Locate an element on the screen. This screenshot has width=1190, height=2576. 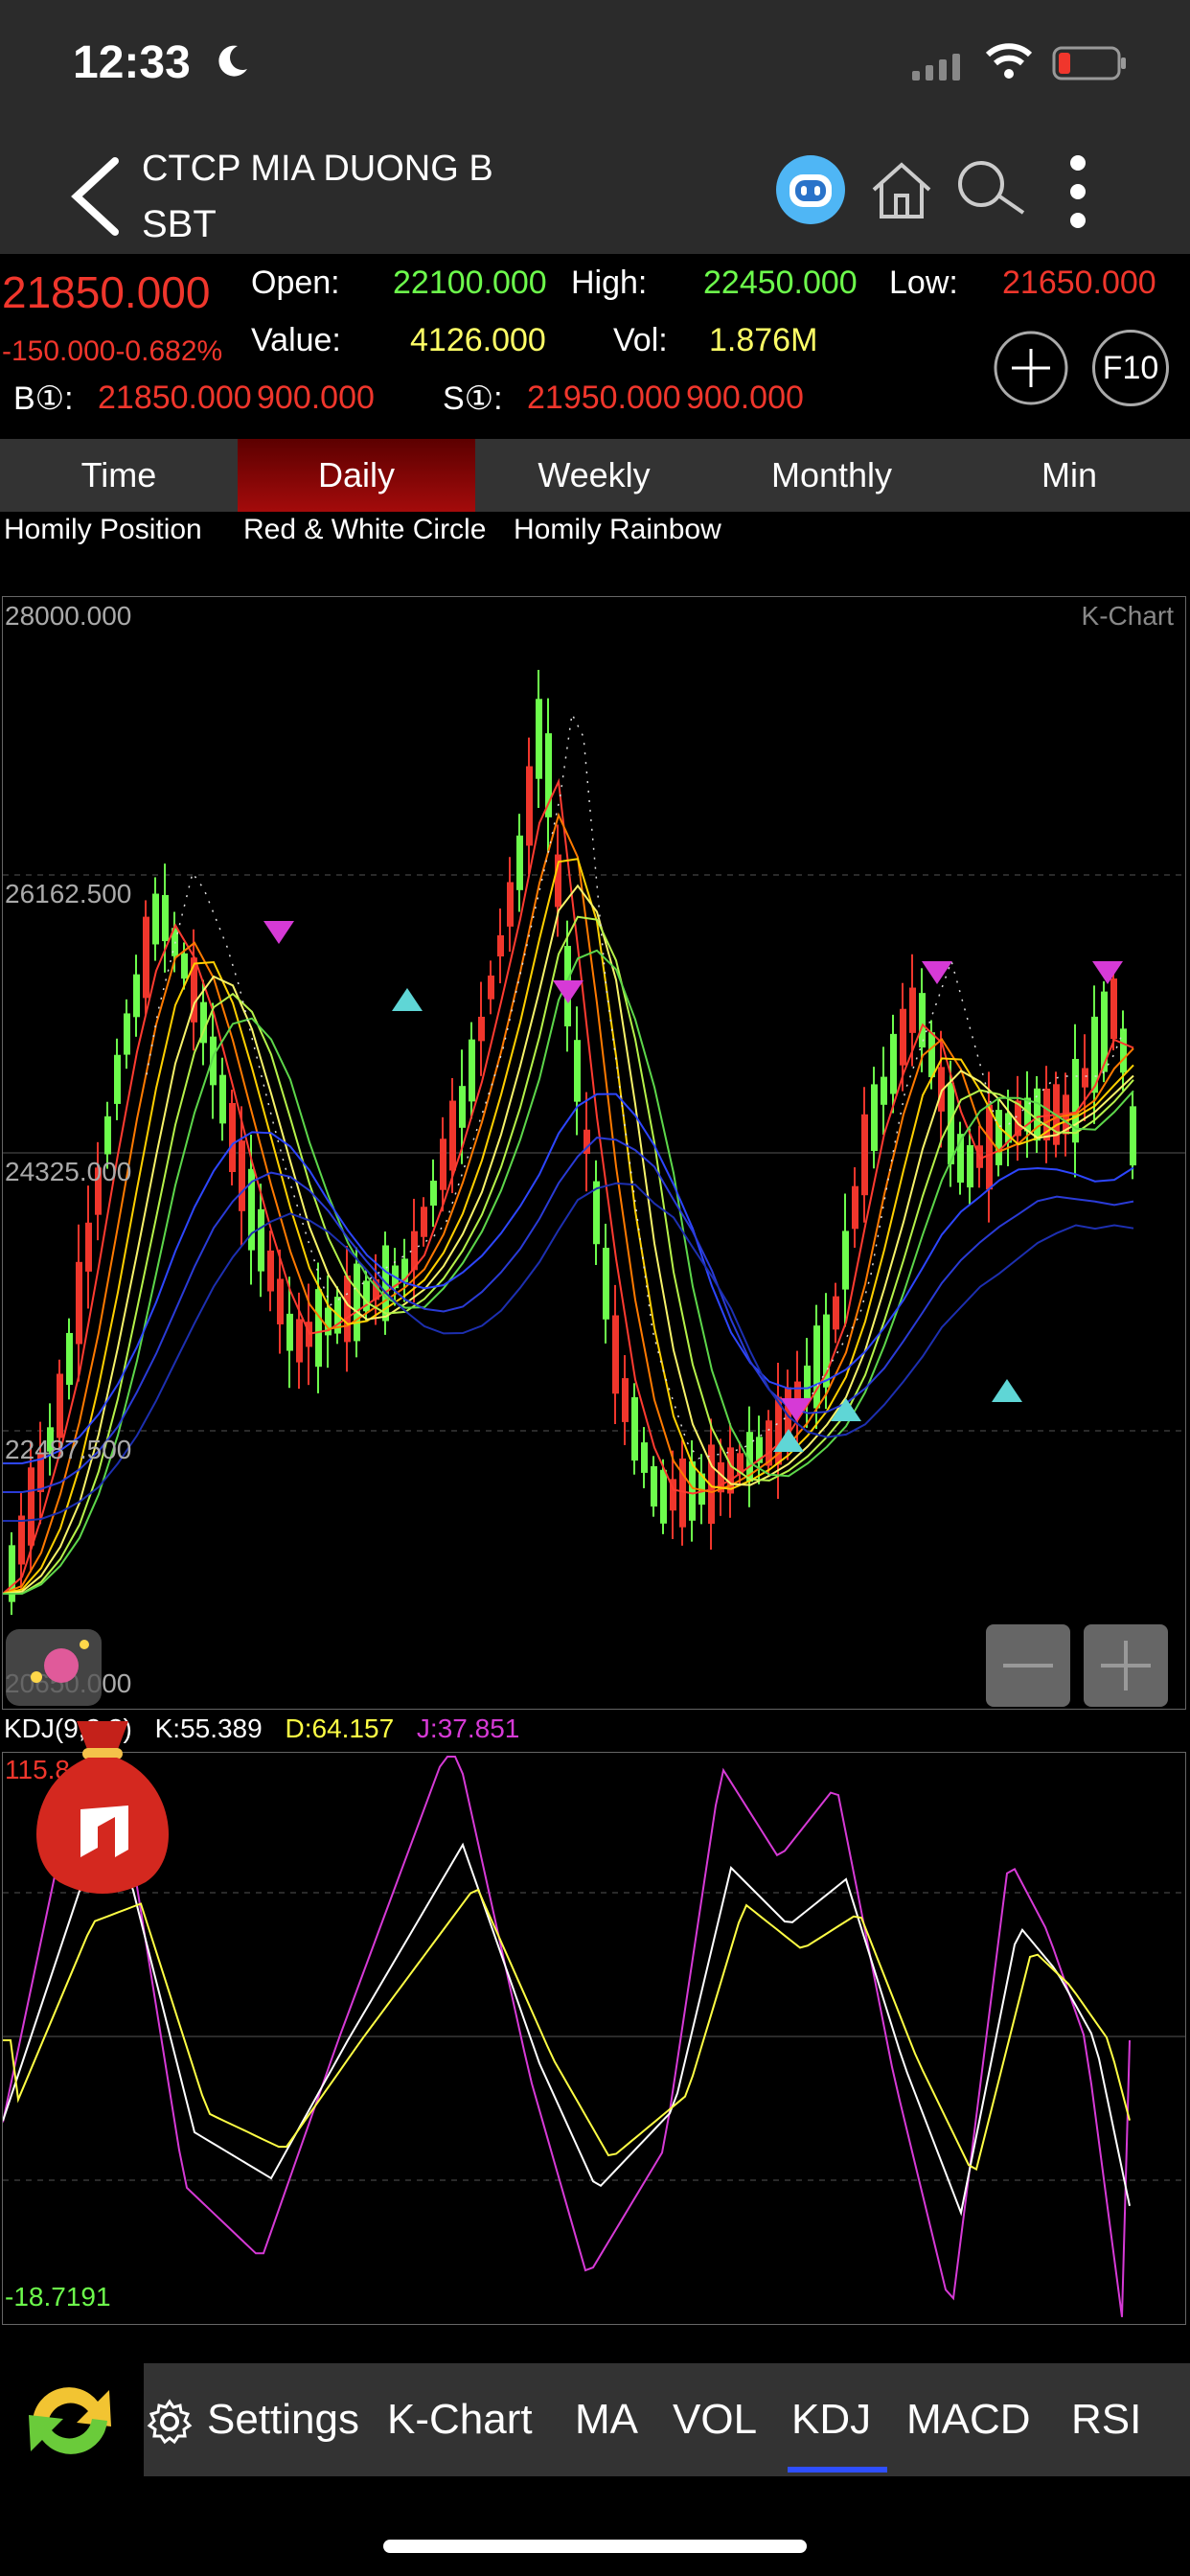
status-time: 12:33 is located at coordinates (132, 63).